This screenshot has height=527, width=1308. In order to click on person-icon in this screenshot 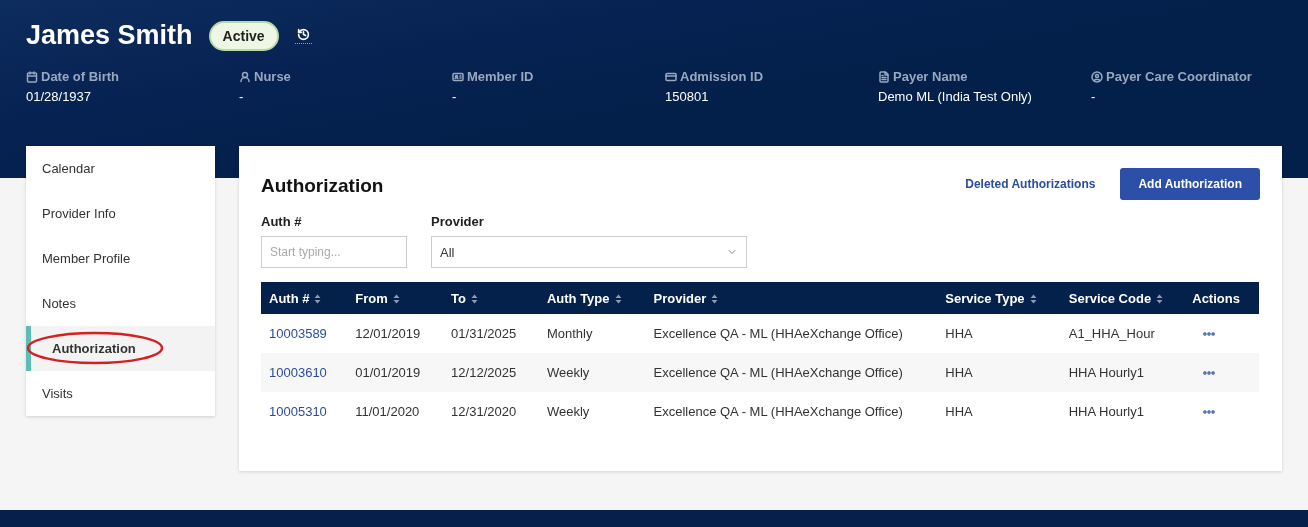, I will do `click(245, 76)`.